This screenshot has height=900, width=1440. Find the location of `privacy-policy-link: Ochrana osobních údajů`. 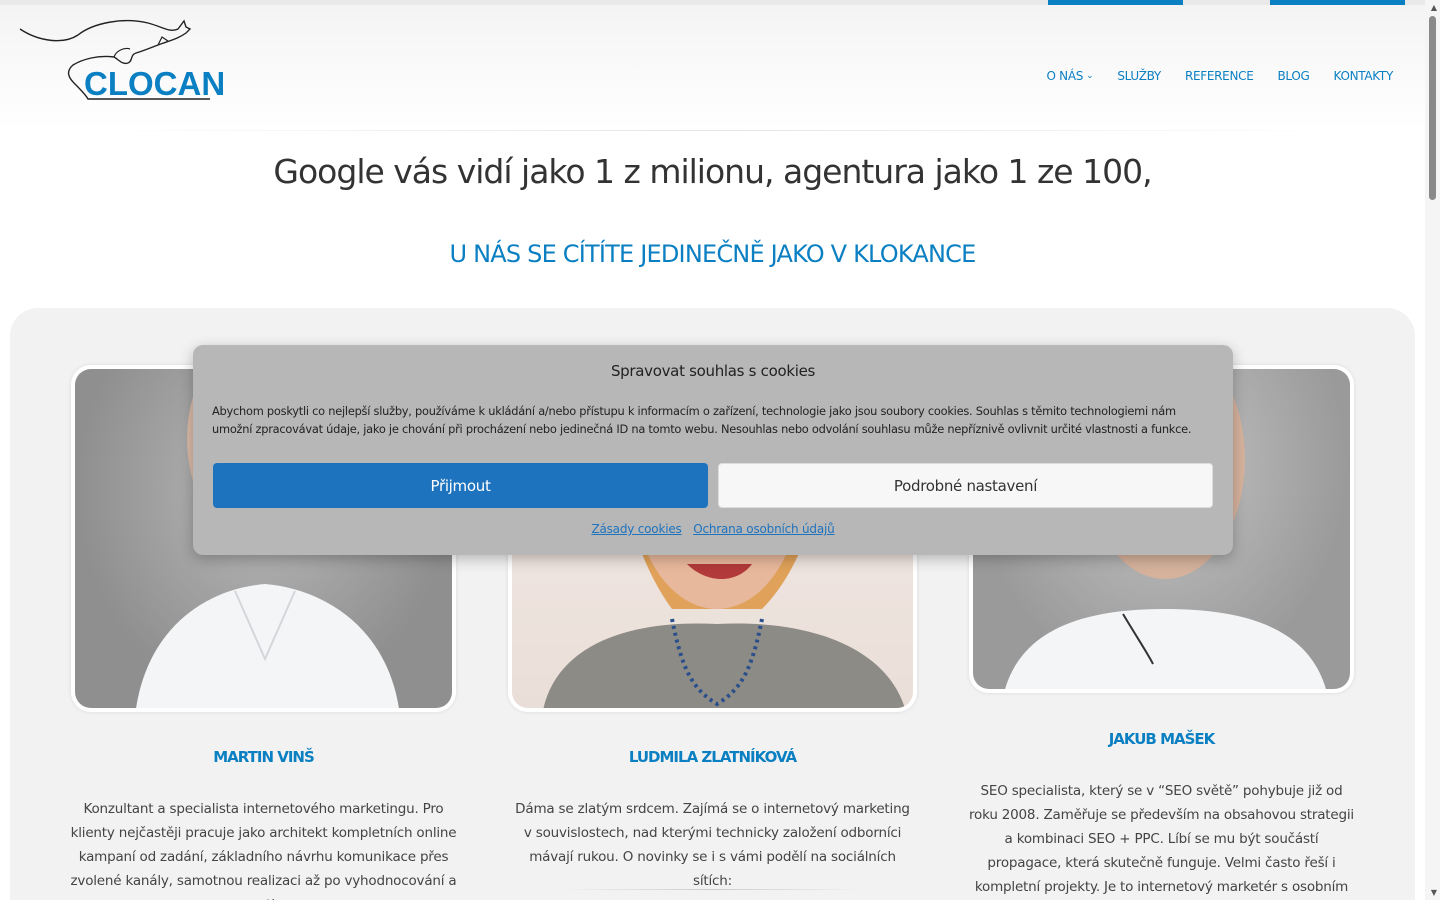

privacy-policy-link: Ochrana osobních údajů is located at coordinates (764, 529).